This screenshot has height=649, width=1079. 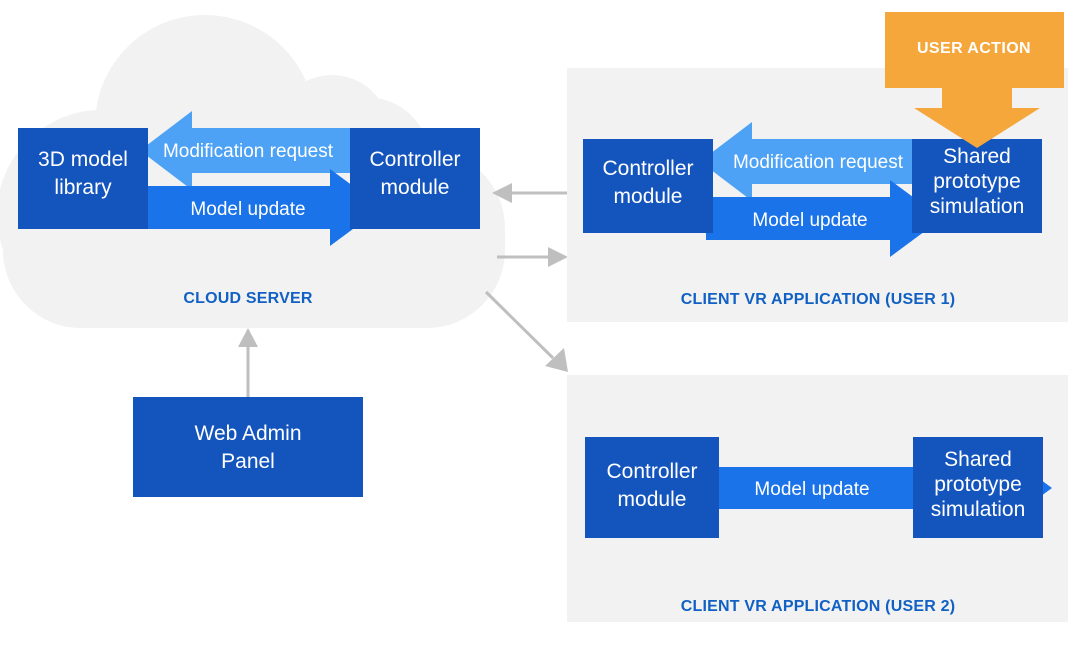 What do you see at coordinates (648, 196) in the screenshot?
I see `controller-module-u1-label-line2: module` at bounding box center [648, 196].